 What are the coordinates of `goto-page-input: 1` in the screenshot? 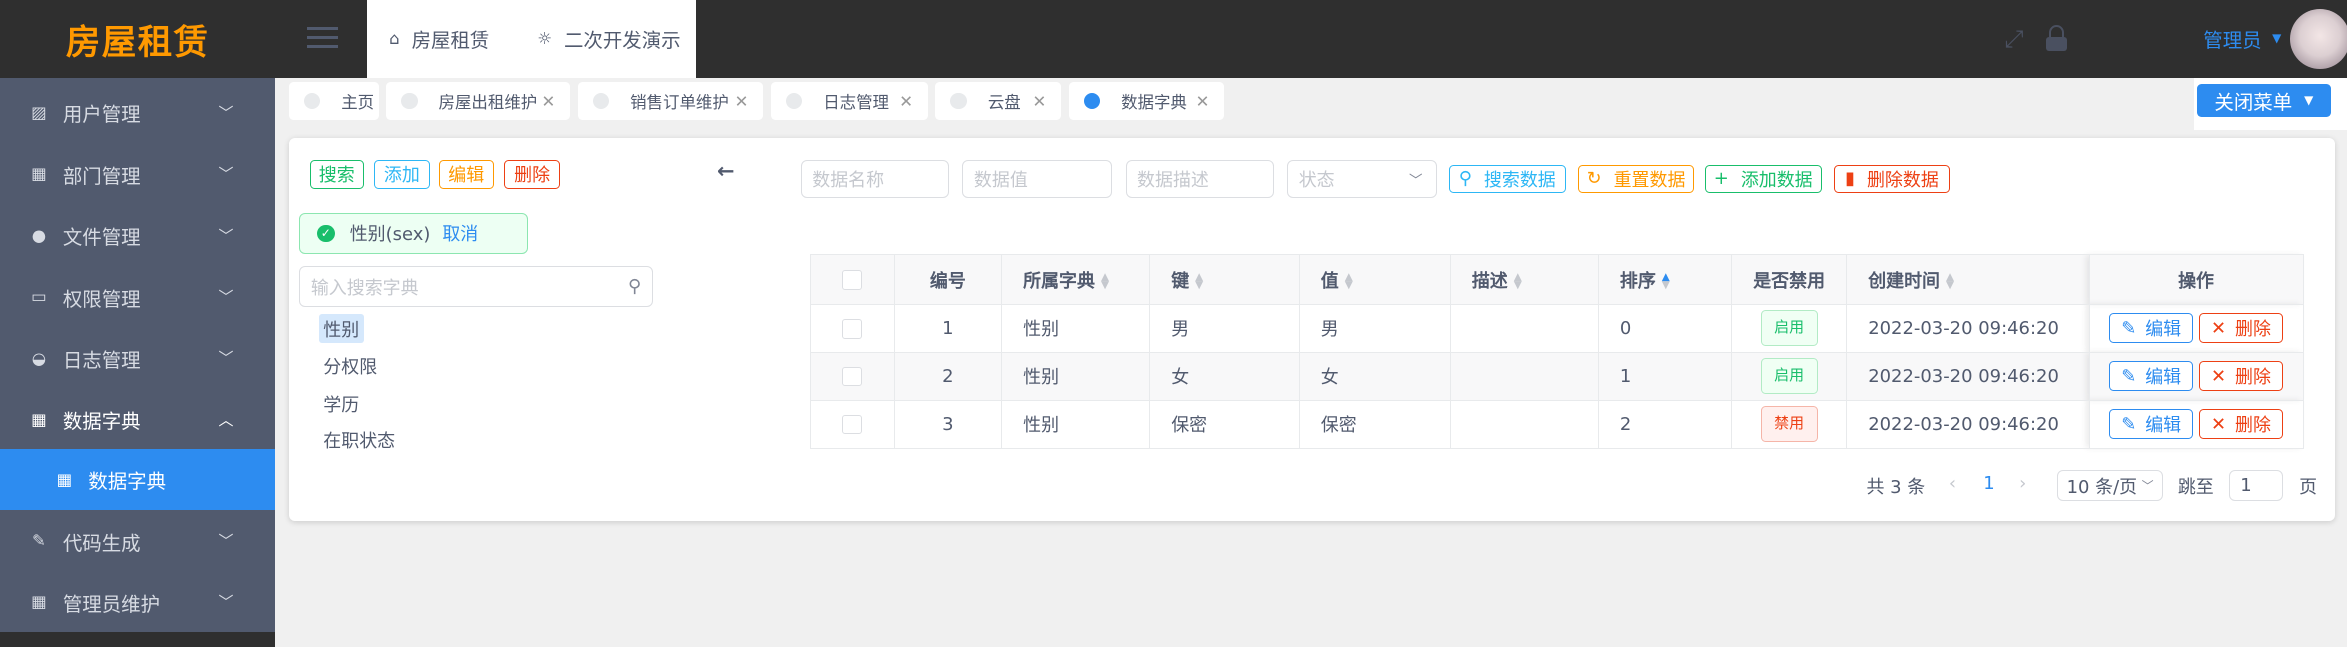 It's located at (2255, 485).